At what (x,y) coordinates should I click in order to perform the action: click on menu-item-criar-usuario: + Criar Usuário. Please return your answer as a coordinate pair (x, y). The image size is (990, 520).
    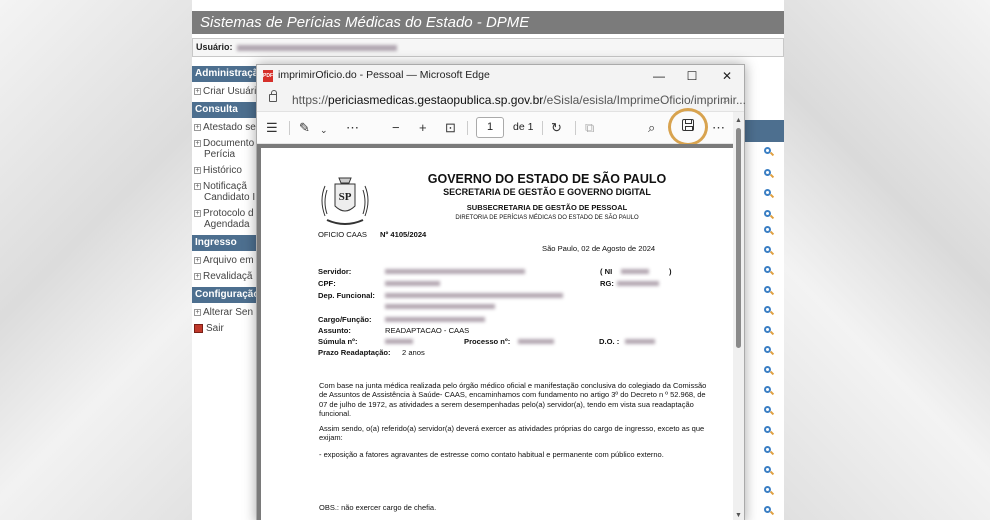
    Looking at the image, I should click on (227, 91).